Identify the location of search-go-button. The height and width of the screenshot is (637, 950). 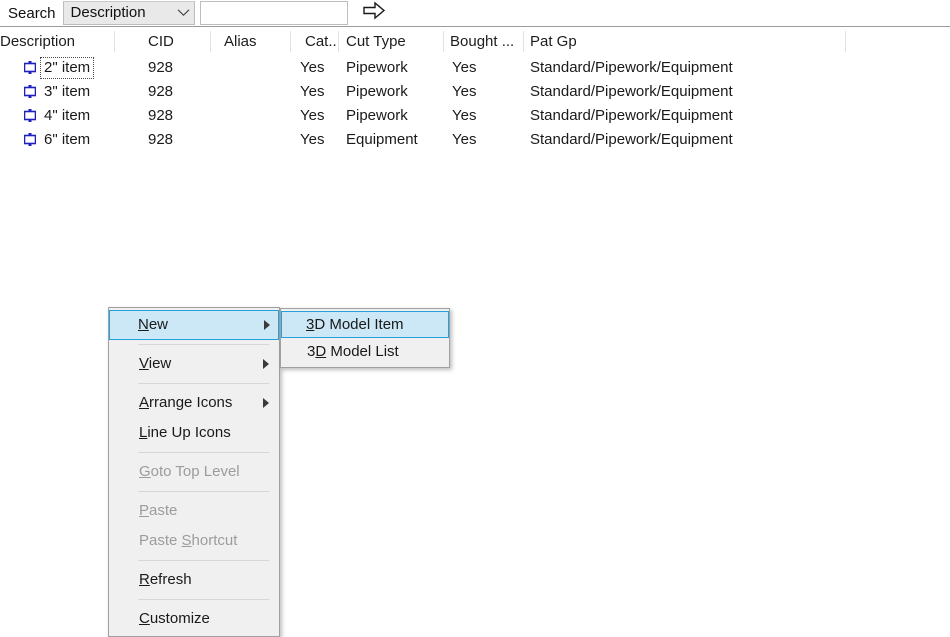
(374, 13).